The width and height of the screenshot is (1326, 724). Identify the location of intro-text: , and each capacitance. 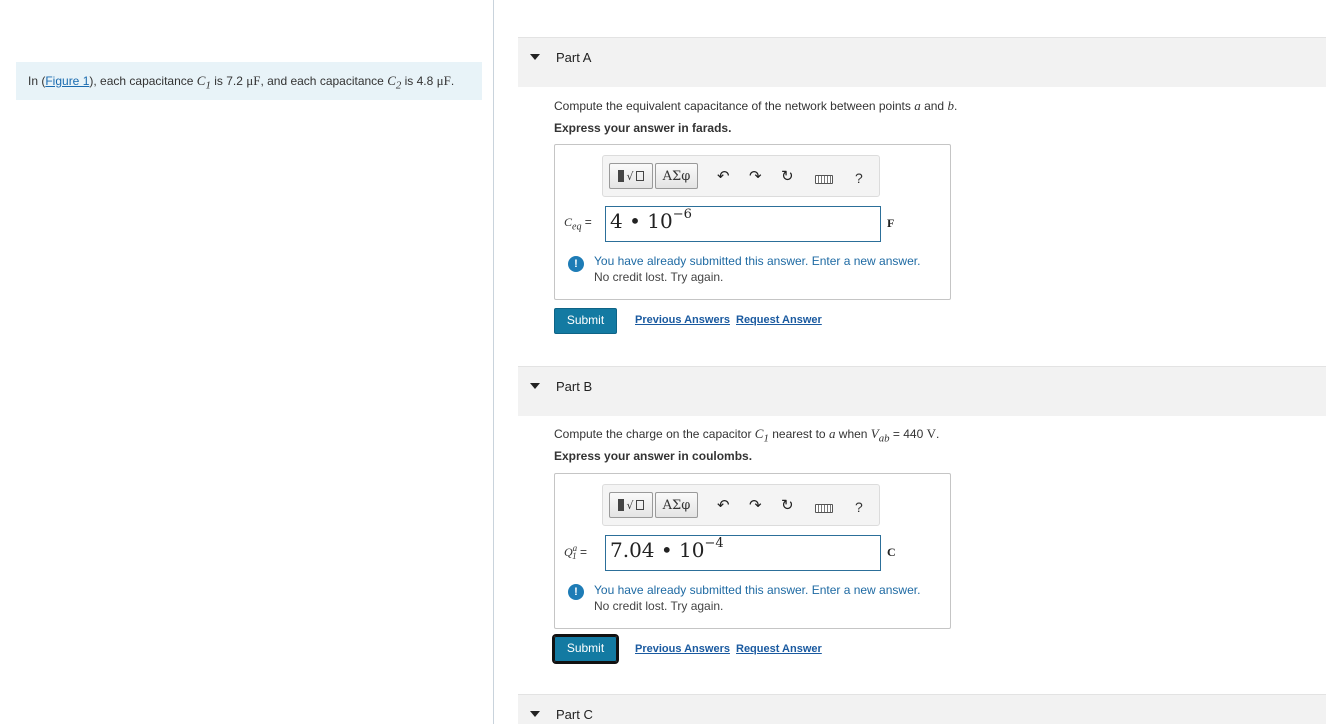
(324, 81).